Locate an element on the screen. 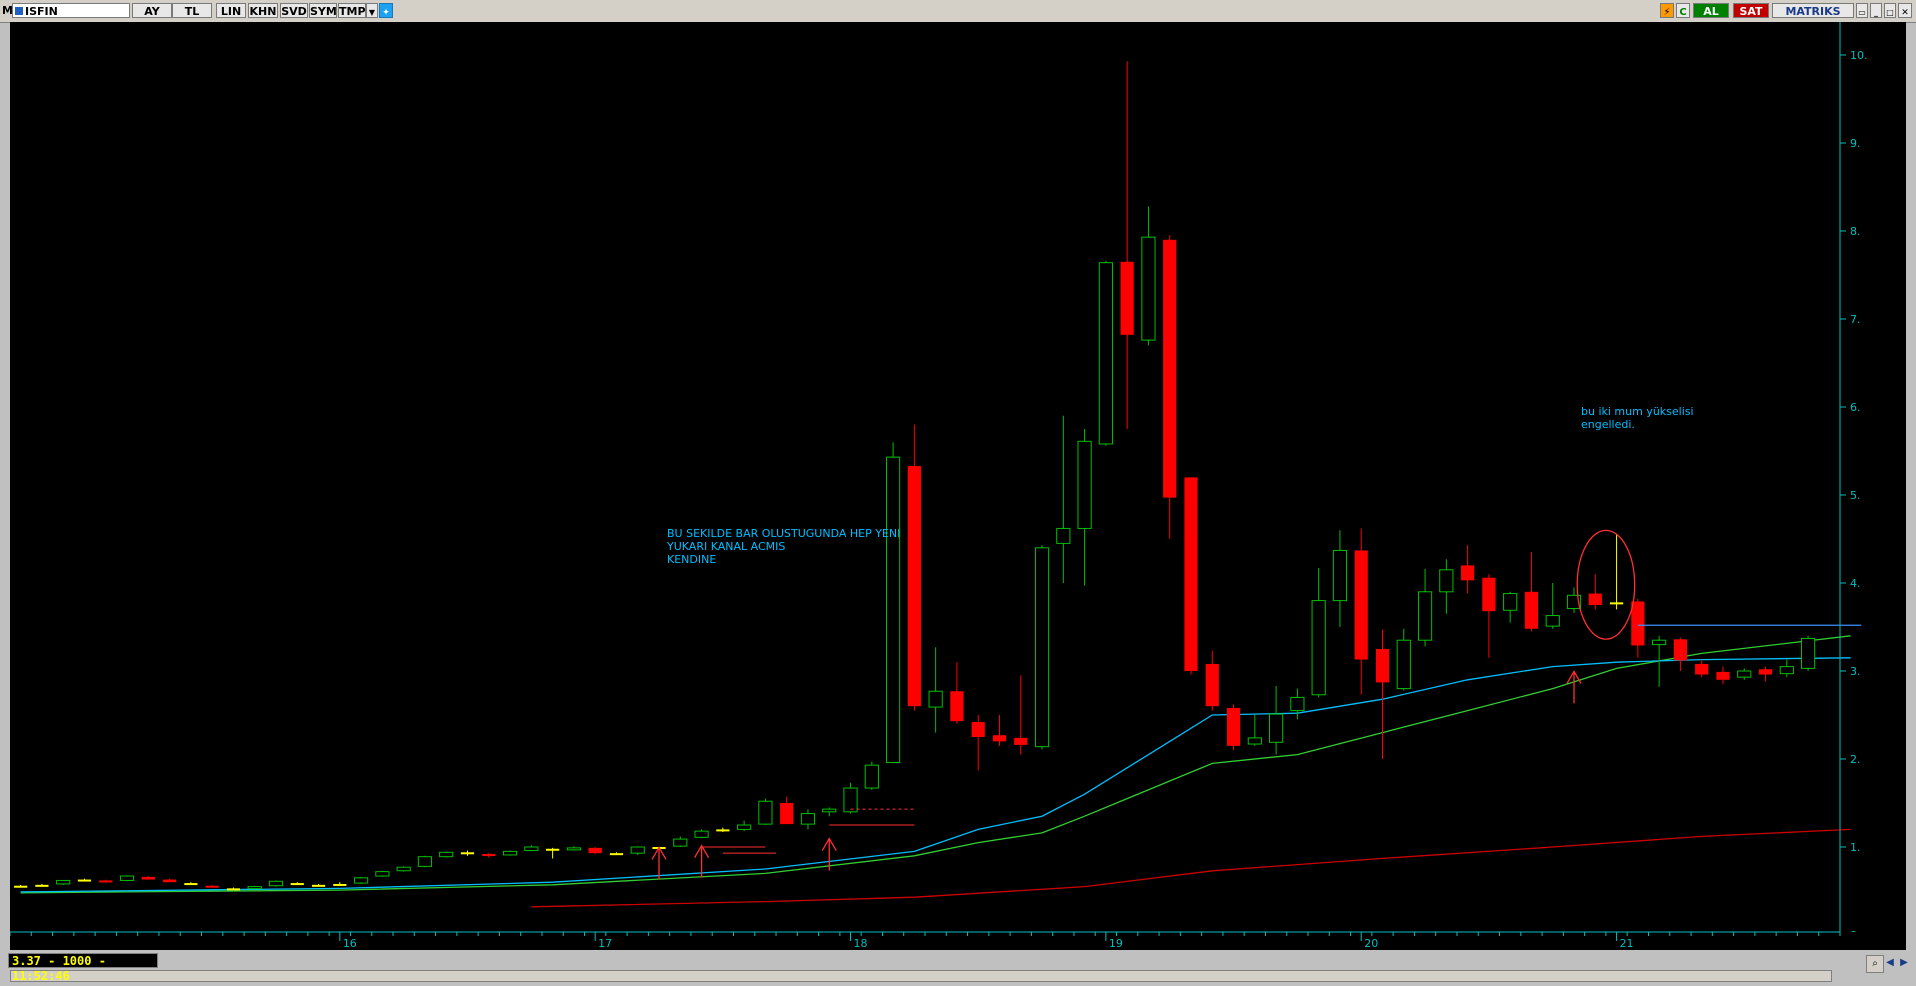 The width and height of the screenshot is (1916, 986). buy-button: AL is located at coordinates (1711, 10).